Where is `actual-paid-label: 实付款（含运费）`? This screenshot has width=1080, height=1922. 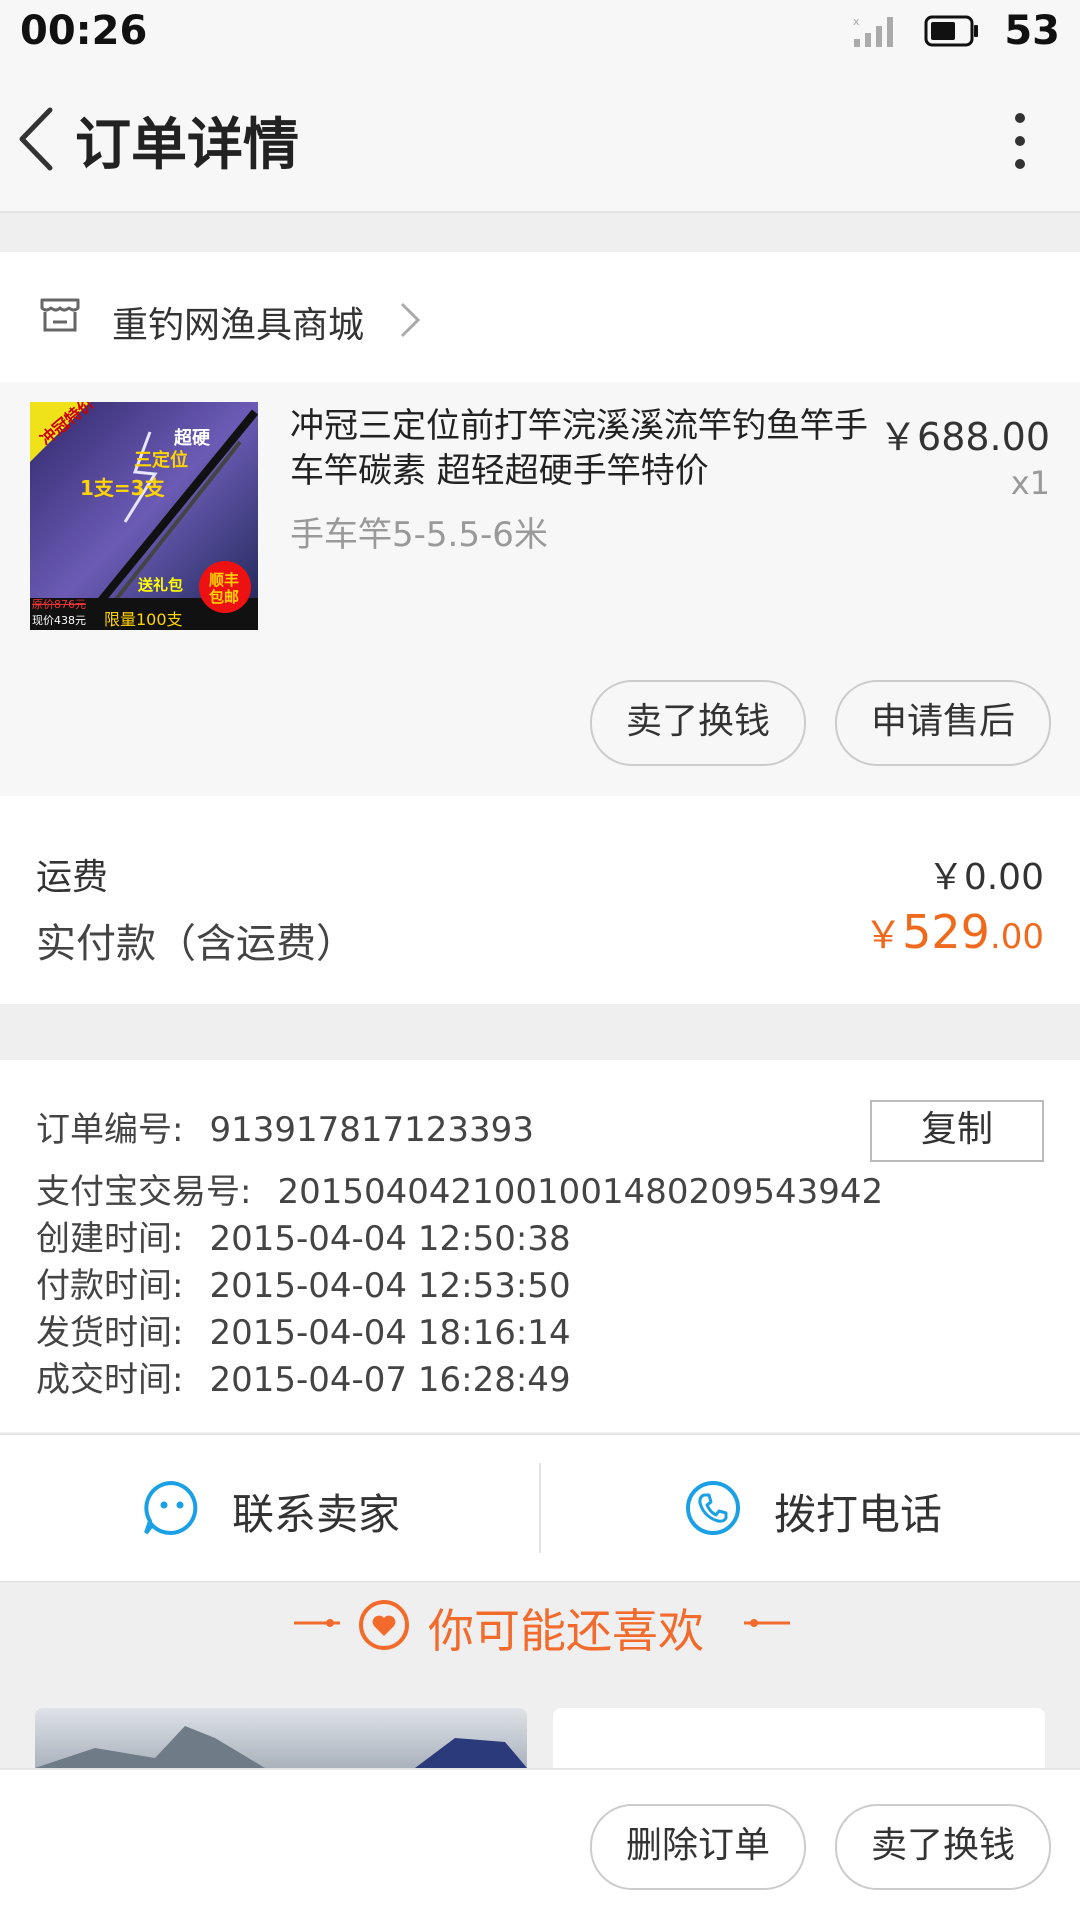 actual-paid-label: 实付款（含运费） is located at coordinates (196, 944).